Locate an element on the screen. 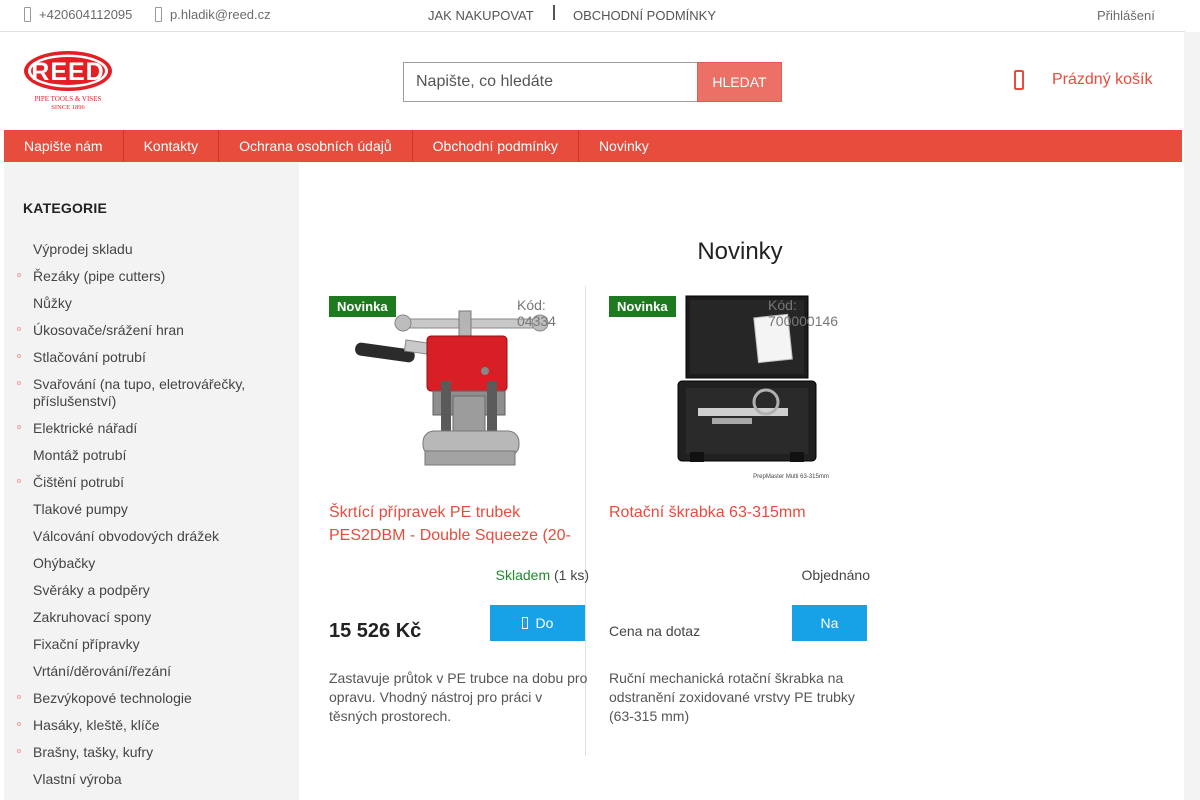 This screenshot has height=800, width=1200. new-badge: Novinka is located at coordinates (642, 306).